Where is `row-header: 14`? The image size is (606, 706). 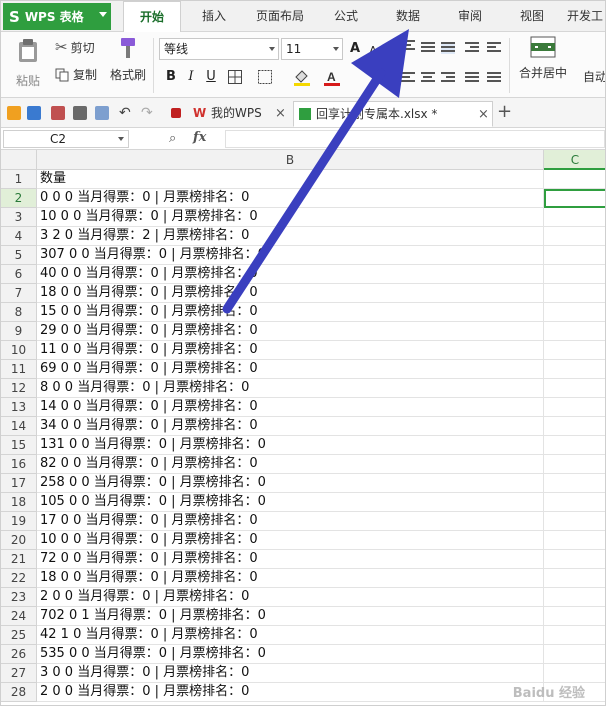 row-header: 14 is located at coordinates (19, 426).